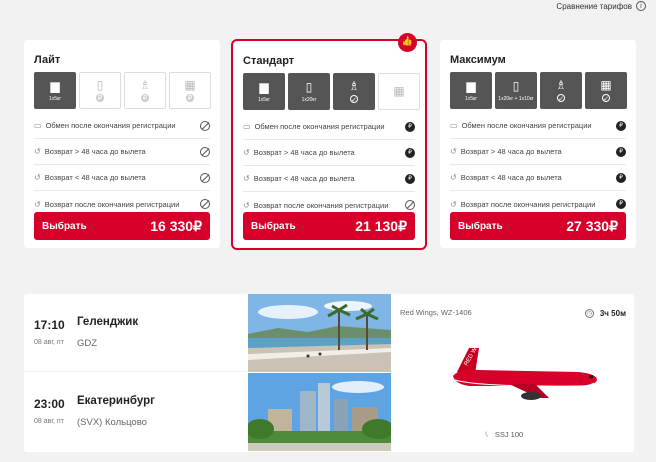  Describe the element at coordinates (122, 226) in the screenshot. I see `select-tariff-button: Выбрать 16 330₽` at that location.